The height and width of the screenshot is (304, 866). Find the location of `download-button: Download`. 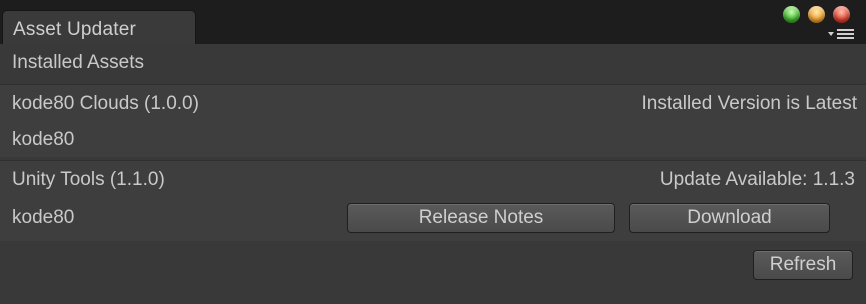

download-button: Download is located at coordinates (729, 218).